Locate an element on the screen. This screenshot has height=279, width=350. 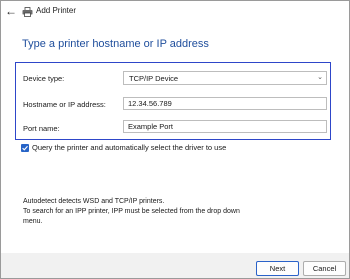
printer-icon is located at coordinates (27, 12).